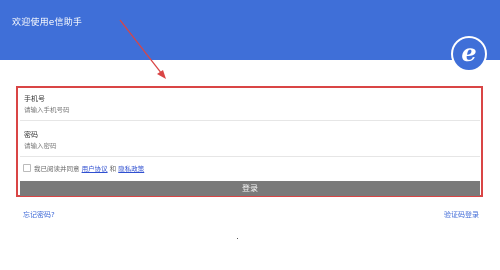 The image size is (500, 270). What do you see at coordinates (131, 169) in the screenshot?
I see `privacy-policy-link: 隐私政策` at bounding box center [131, 169].